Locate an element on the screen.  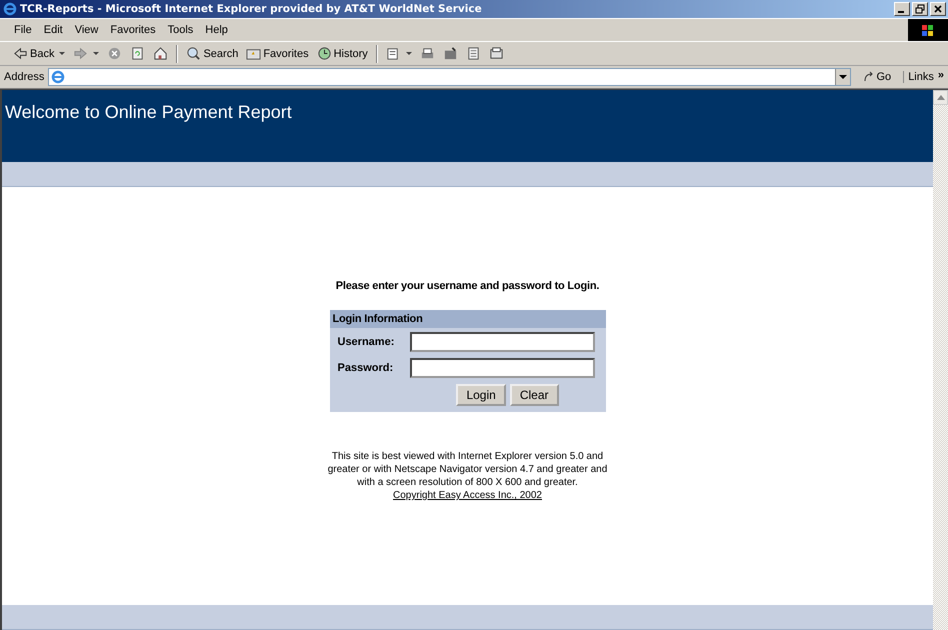
home-icon is located at coordinates (160, 53).